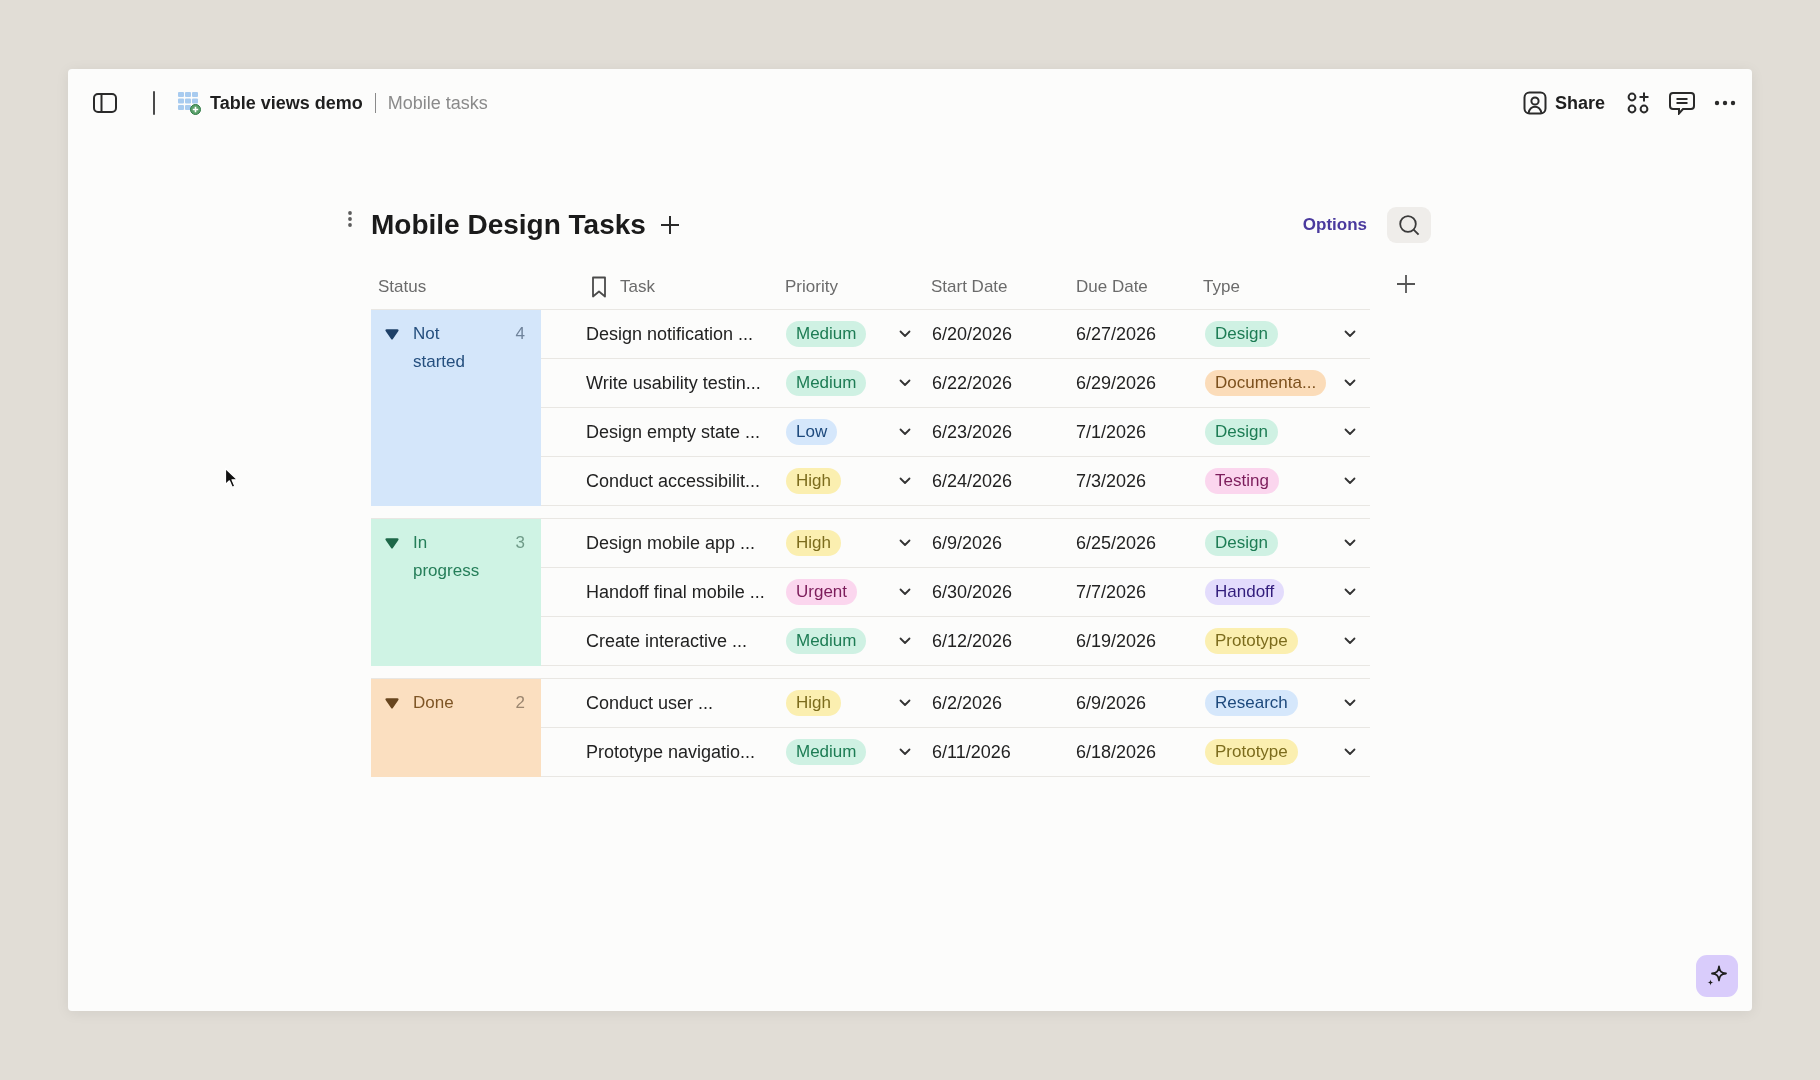  I want to click on start-date: 6/12/2026, so click(972, 641).